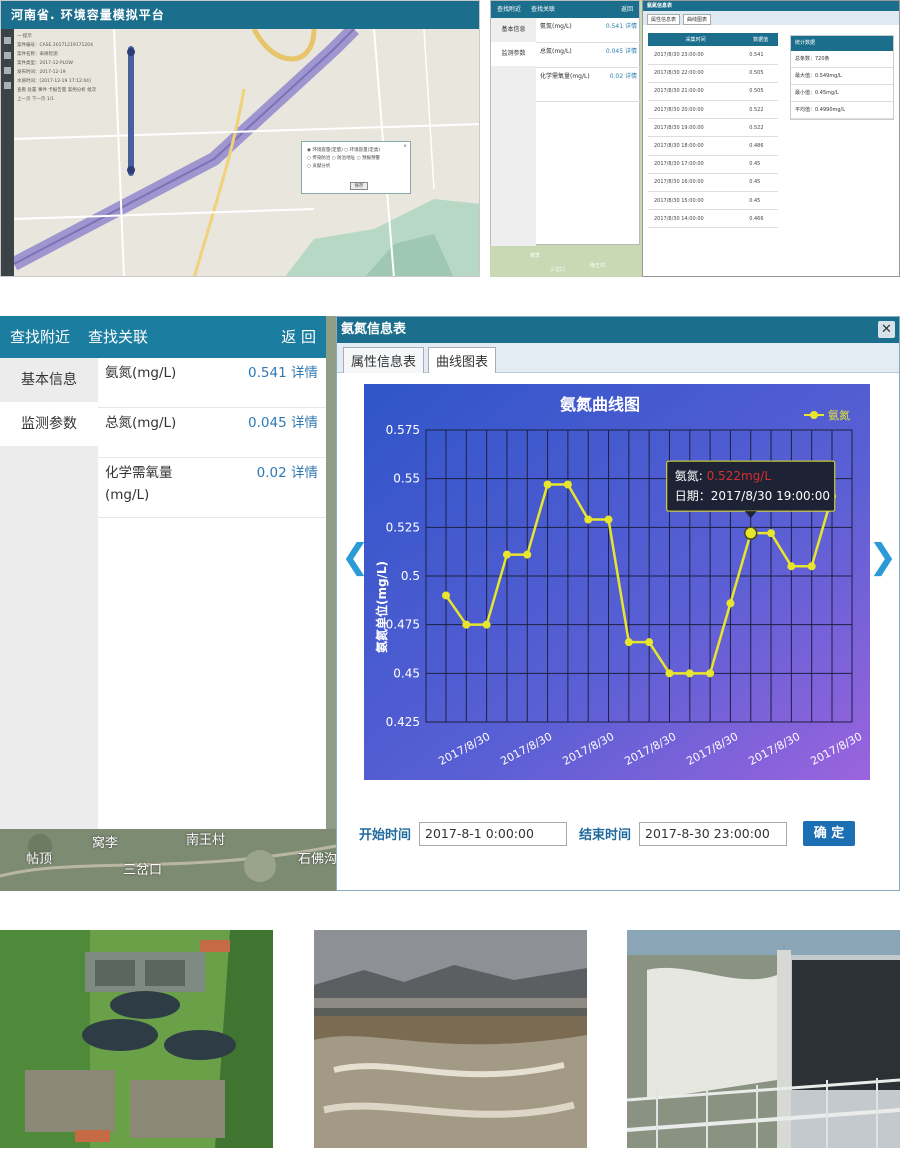 The height and width of the screenshot is (1149, 900). I want to click on close-icon: ✕, so click(886, 329).